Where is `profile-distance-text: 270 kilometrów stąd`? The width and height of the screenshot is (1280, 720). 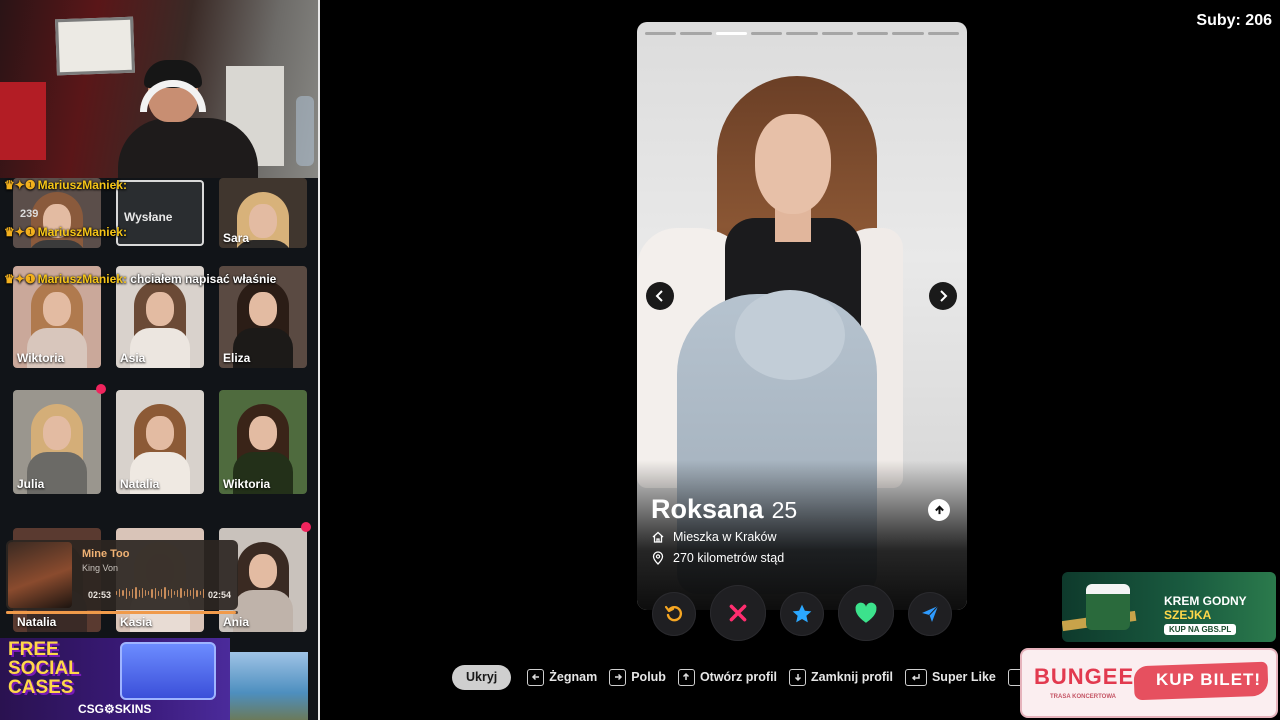
profile-distance-text: 270 kilometrów stąd is located at coordinates (729, 558).